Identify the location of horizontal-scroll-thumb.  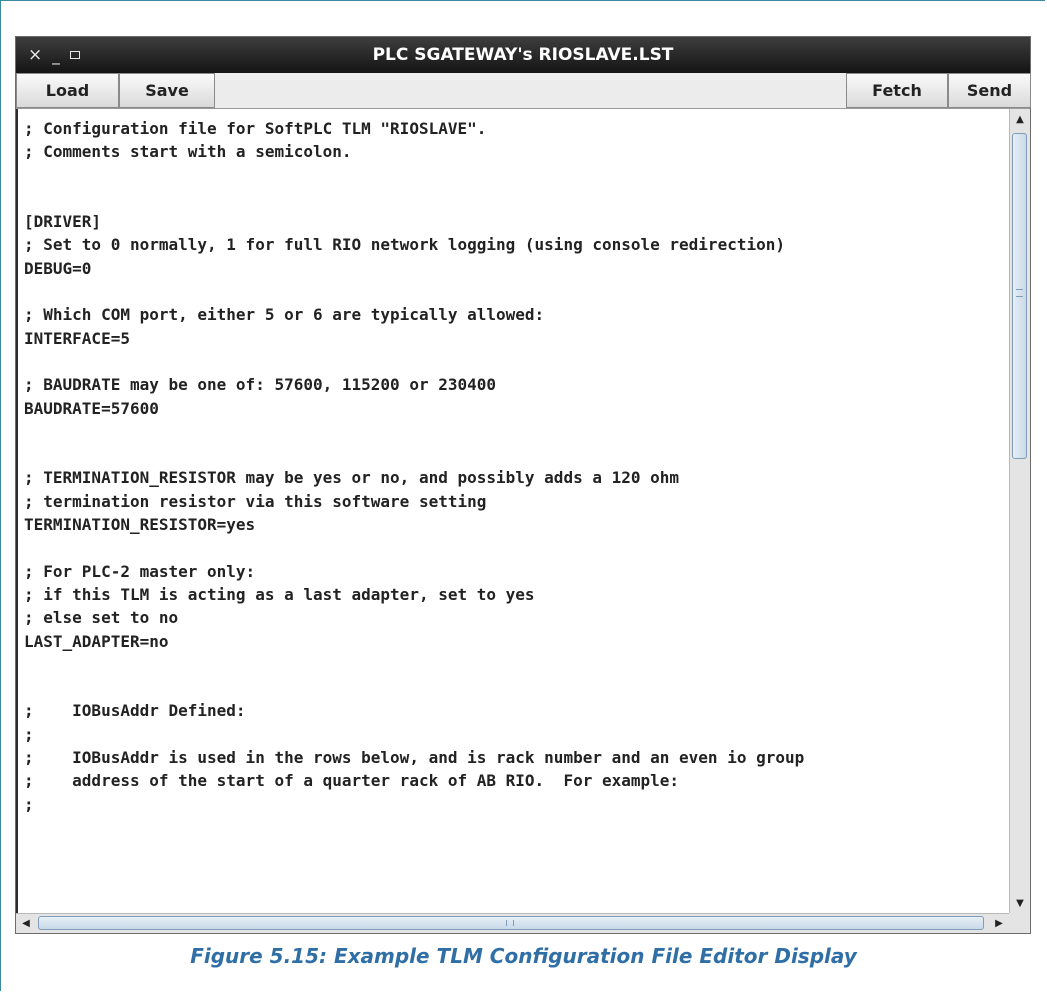
(511, 923).